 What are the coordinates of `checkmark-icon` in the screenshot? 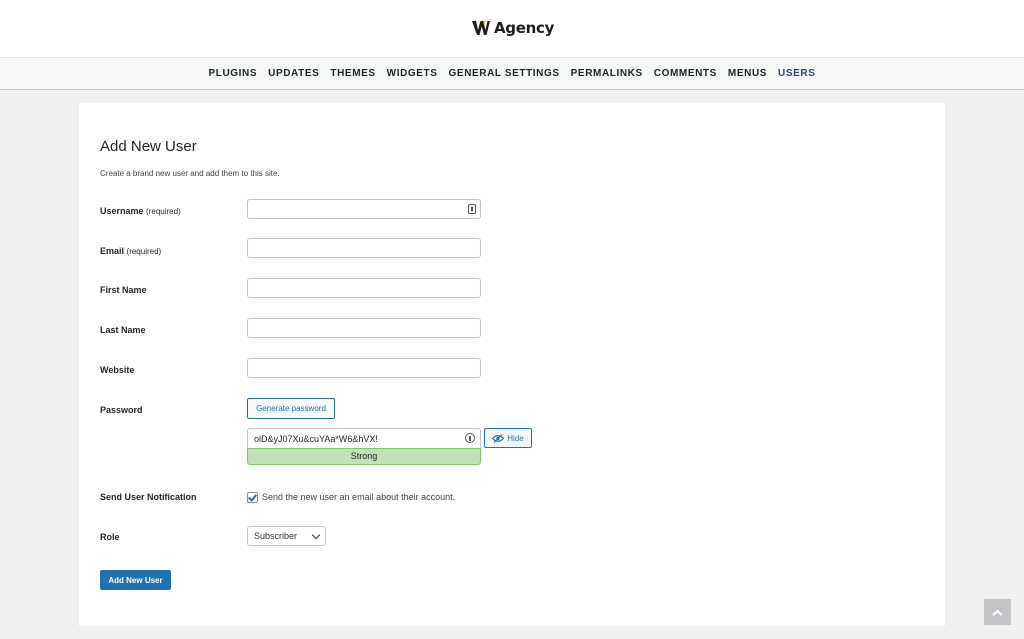 It's located at (252, 497).